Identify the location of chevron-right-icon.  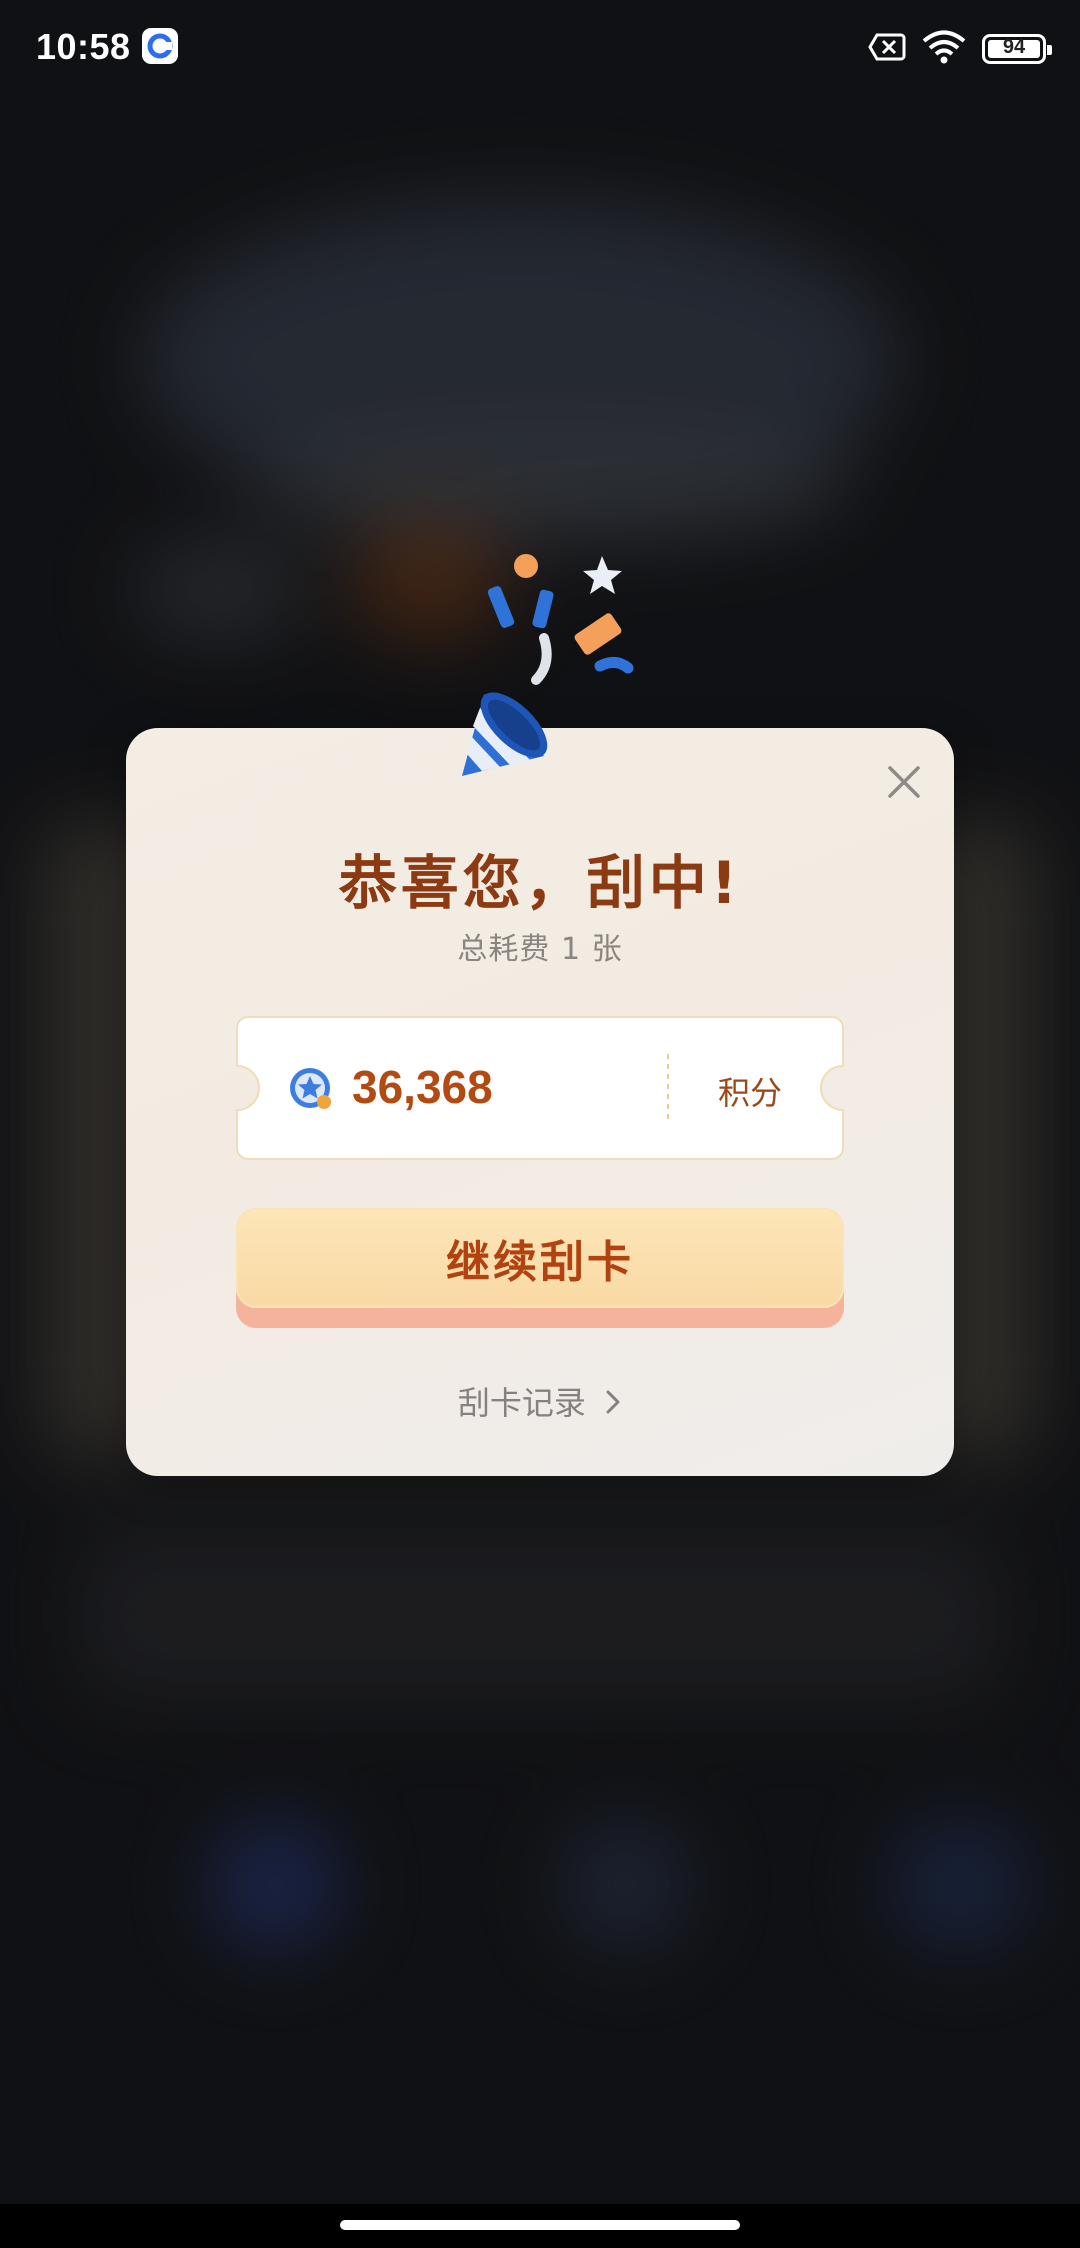
(613, 1405).